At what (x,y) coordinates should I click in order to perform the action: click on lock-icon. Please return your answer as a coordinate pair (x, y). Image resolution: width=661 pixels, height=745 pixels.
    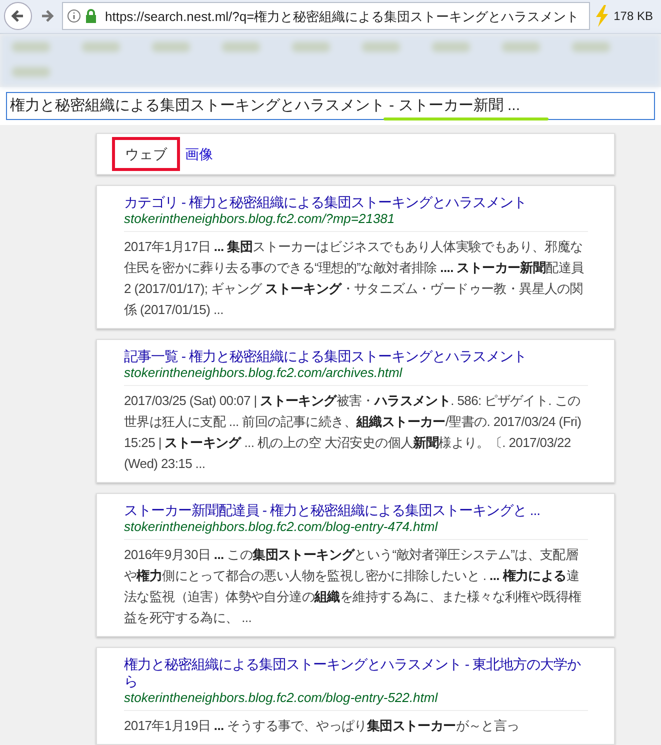
    Looking at the image, I should click on (91, 16).